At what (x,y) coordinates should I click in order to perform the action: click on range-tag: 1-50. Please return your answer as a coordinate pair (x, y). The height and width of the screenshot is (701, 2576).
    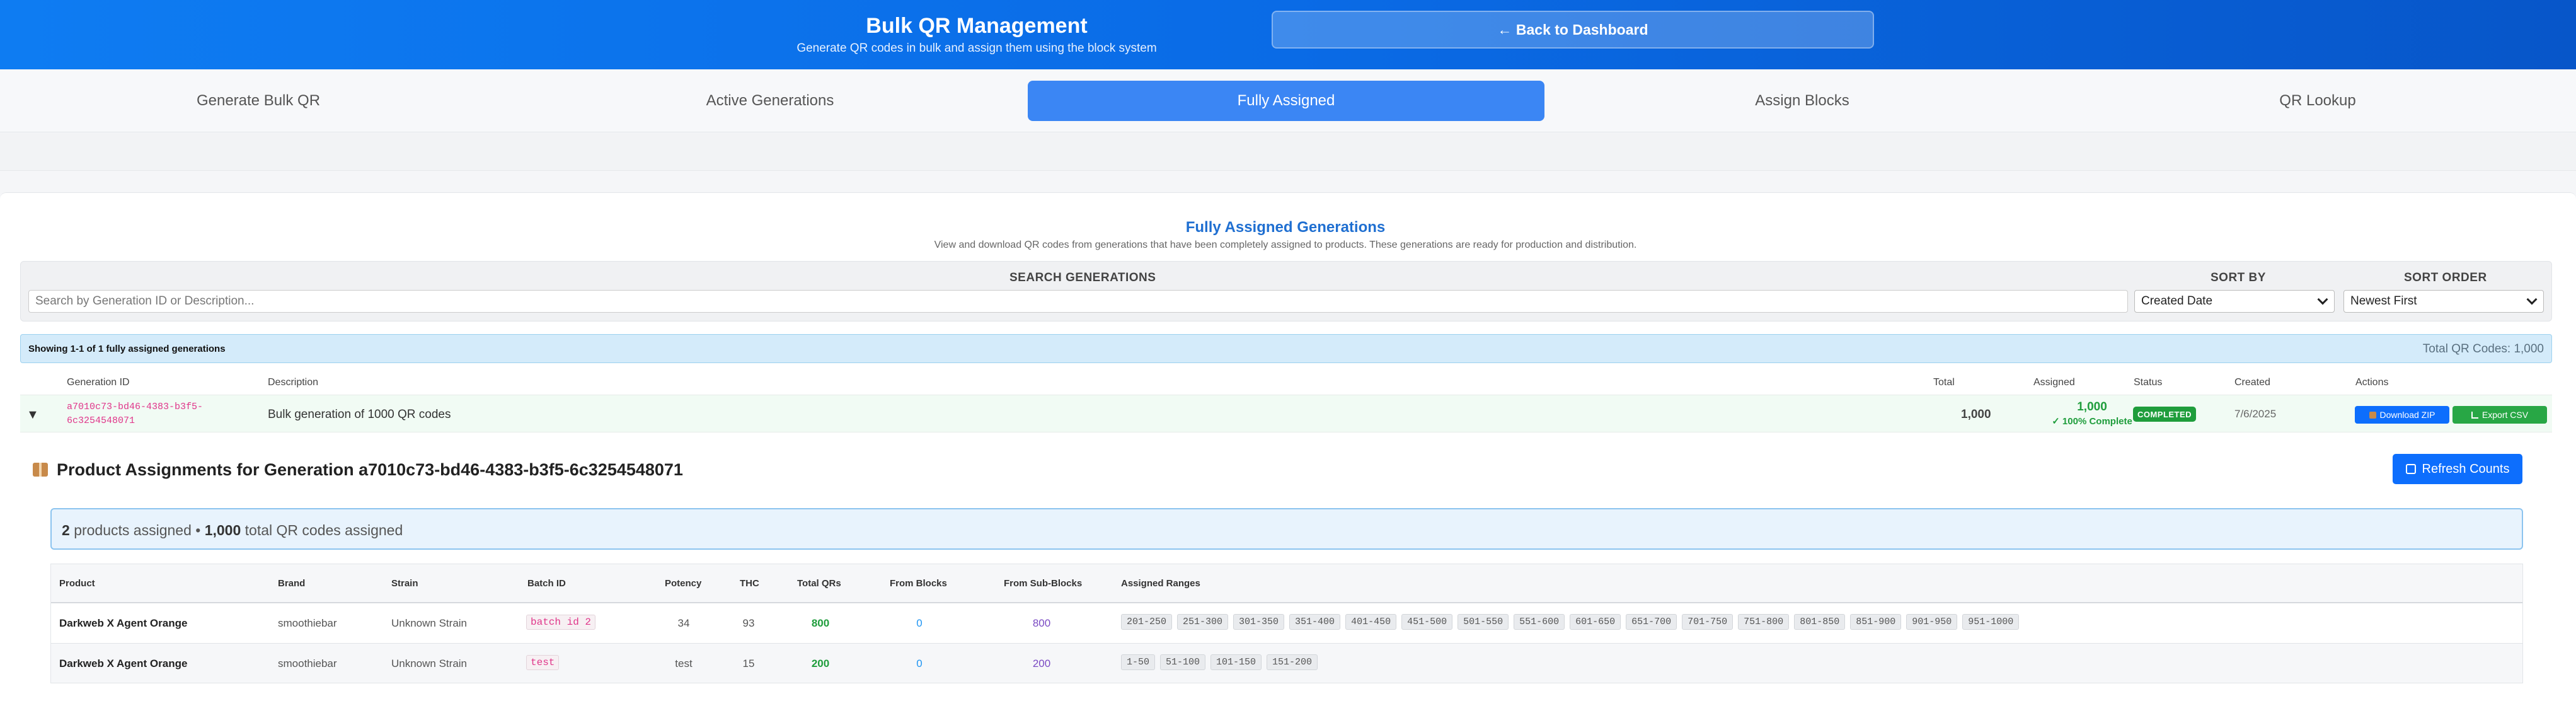
    Looking at the image, I should click on (1138, 662).